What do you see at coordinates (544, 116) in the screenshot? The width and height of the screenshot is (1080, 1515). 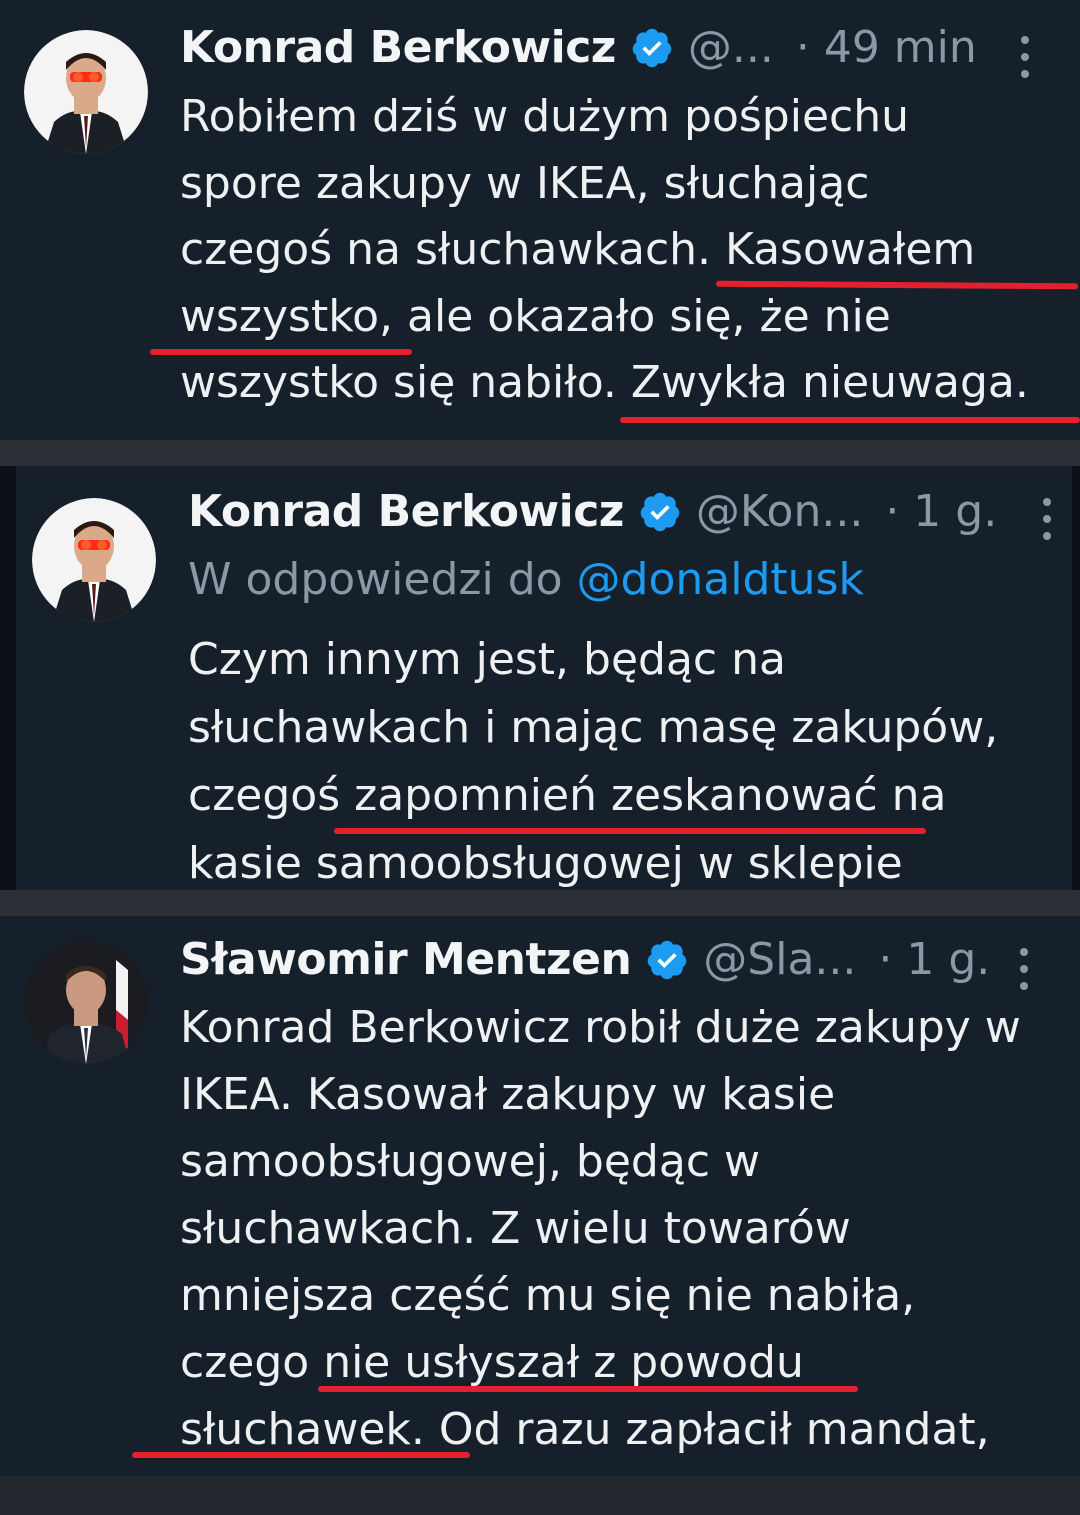 I see `tweet-text-line: Robiłem dziś w dużym pośpiechu` at bounding box center [544, 116].